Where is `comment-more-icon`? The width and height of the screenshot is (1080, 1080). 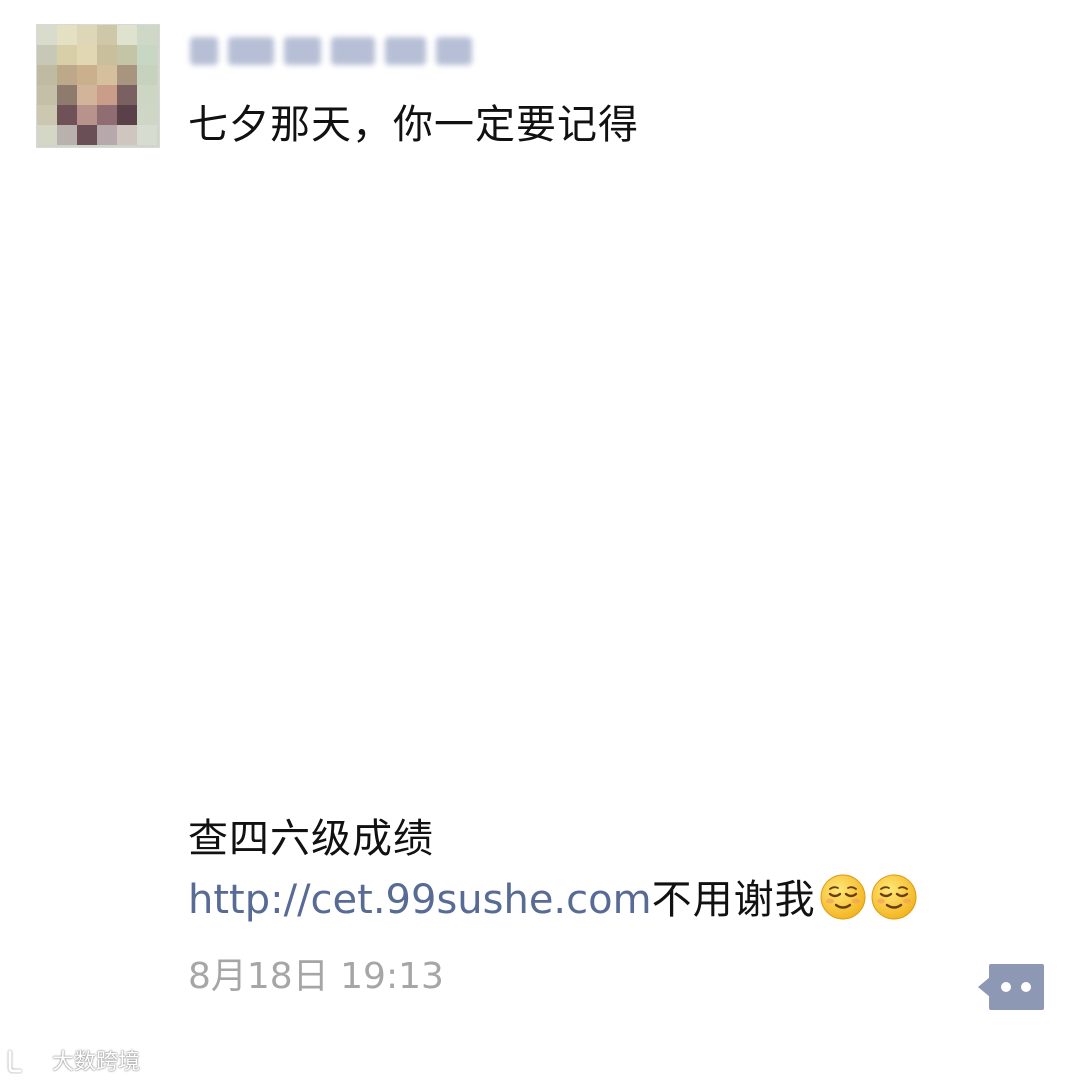 comment-more-icon is located at coordinates (1011, 987).